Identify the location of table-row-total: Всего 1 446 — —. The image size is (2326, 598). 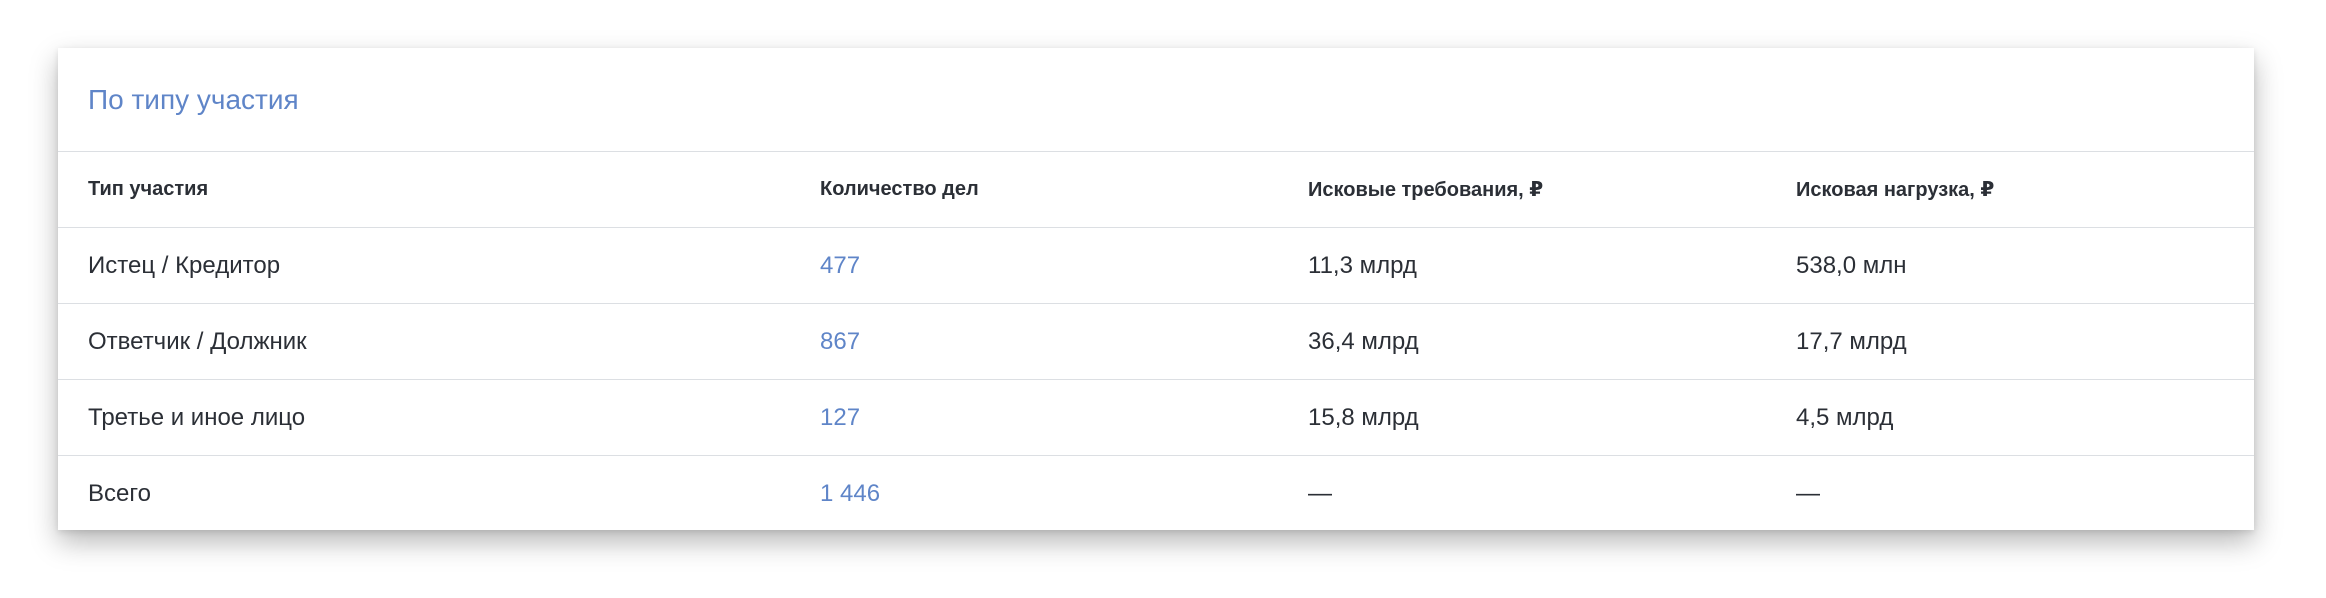
(1156, 493).